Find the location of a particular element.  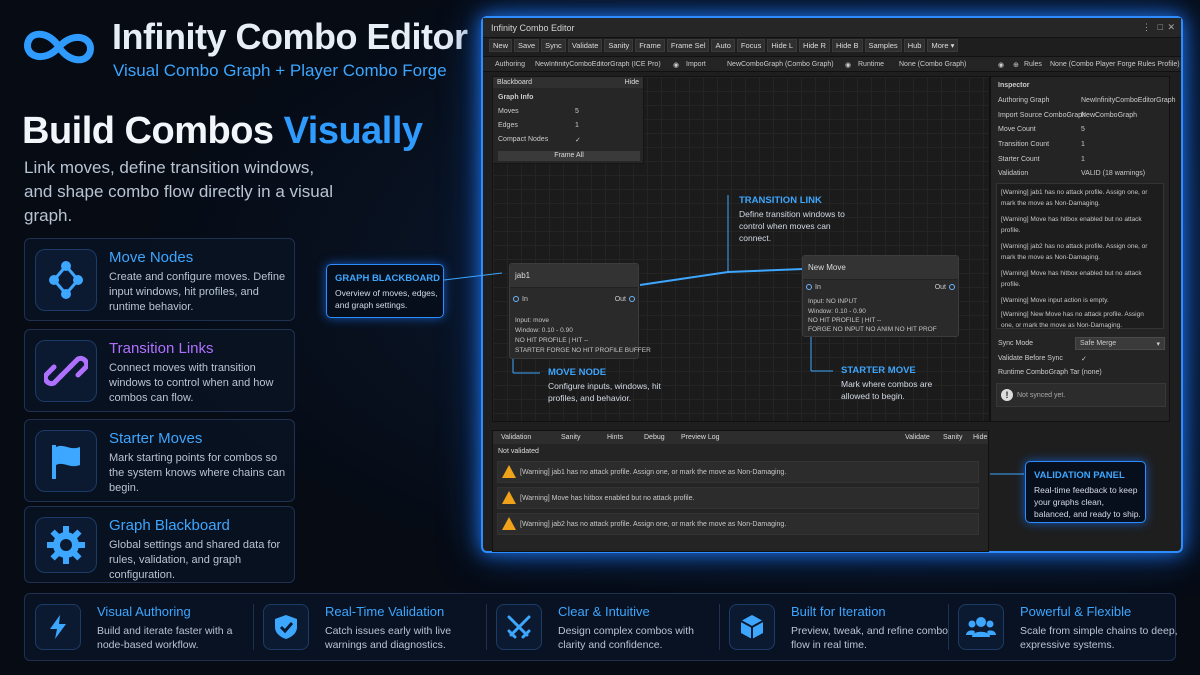

validate-before-sync-label: Validate Before Sync is located at coordinates (1030, 358).